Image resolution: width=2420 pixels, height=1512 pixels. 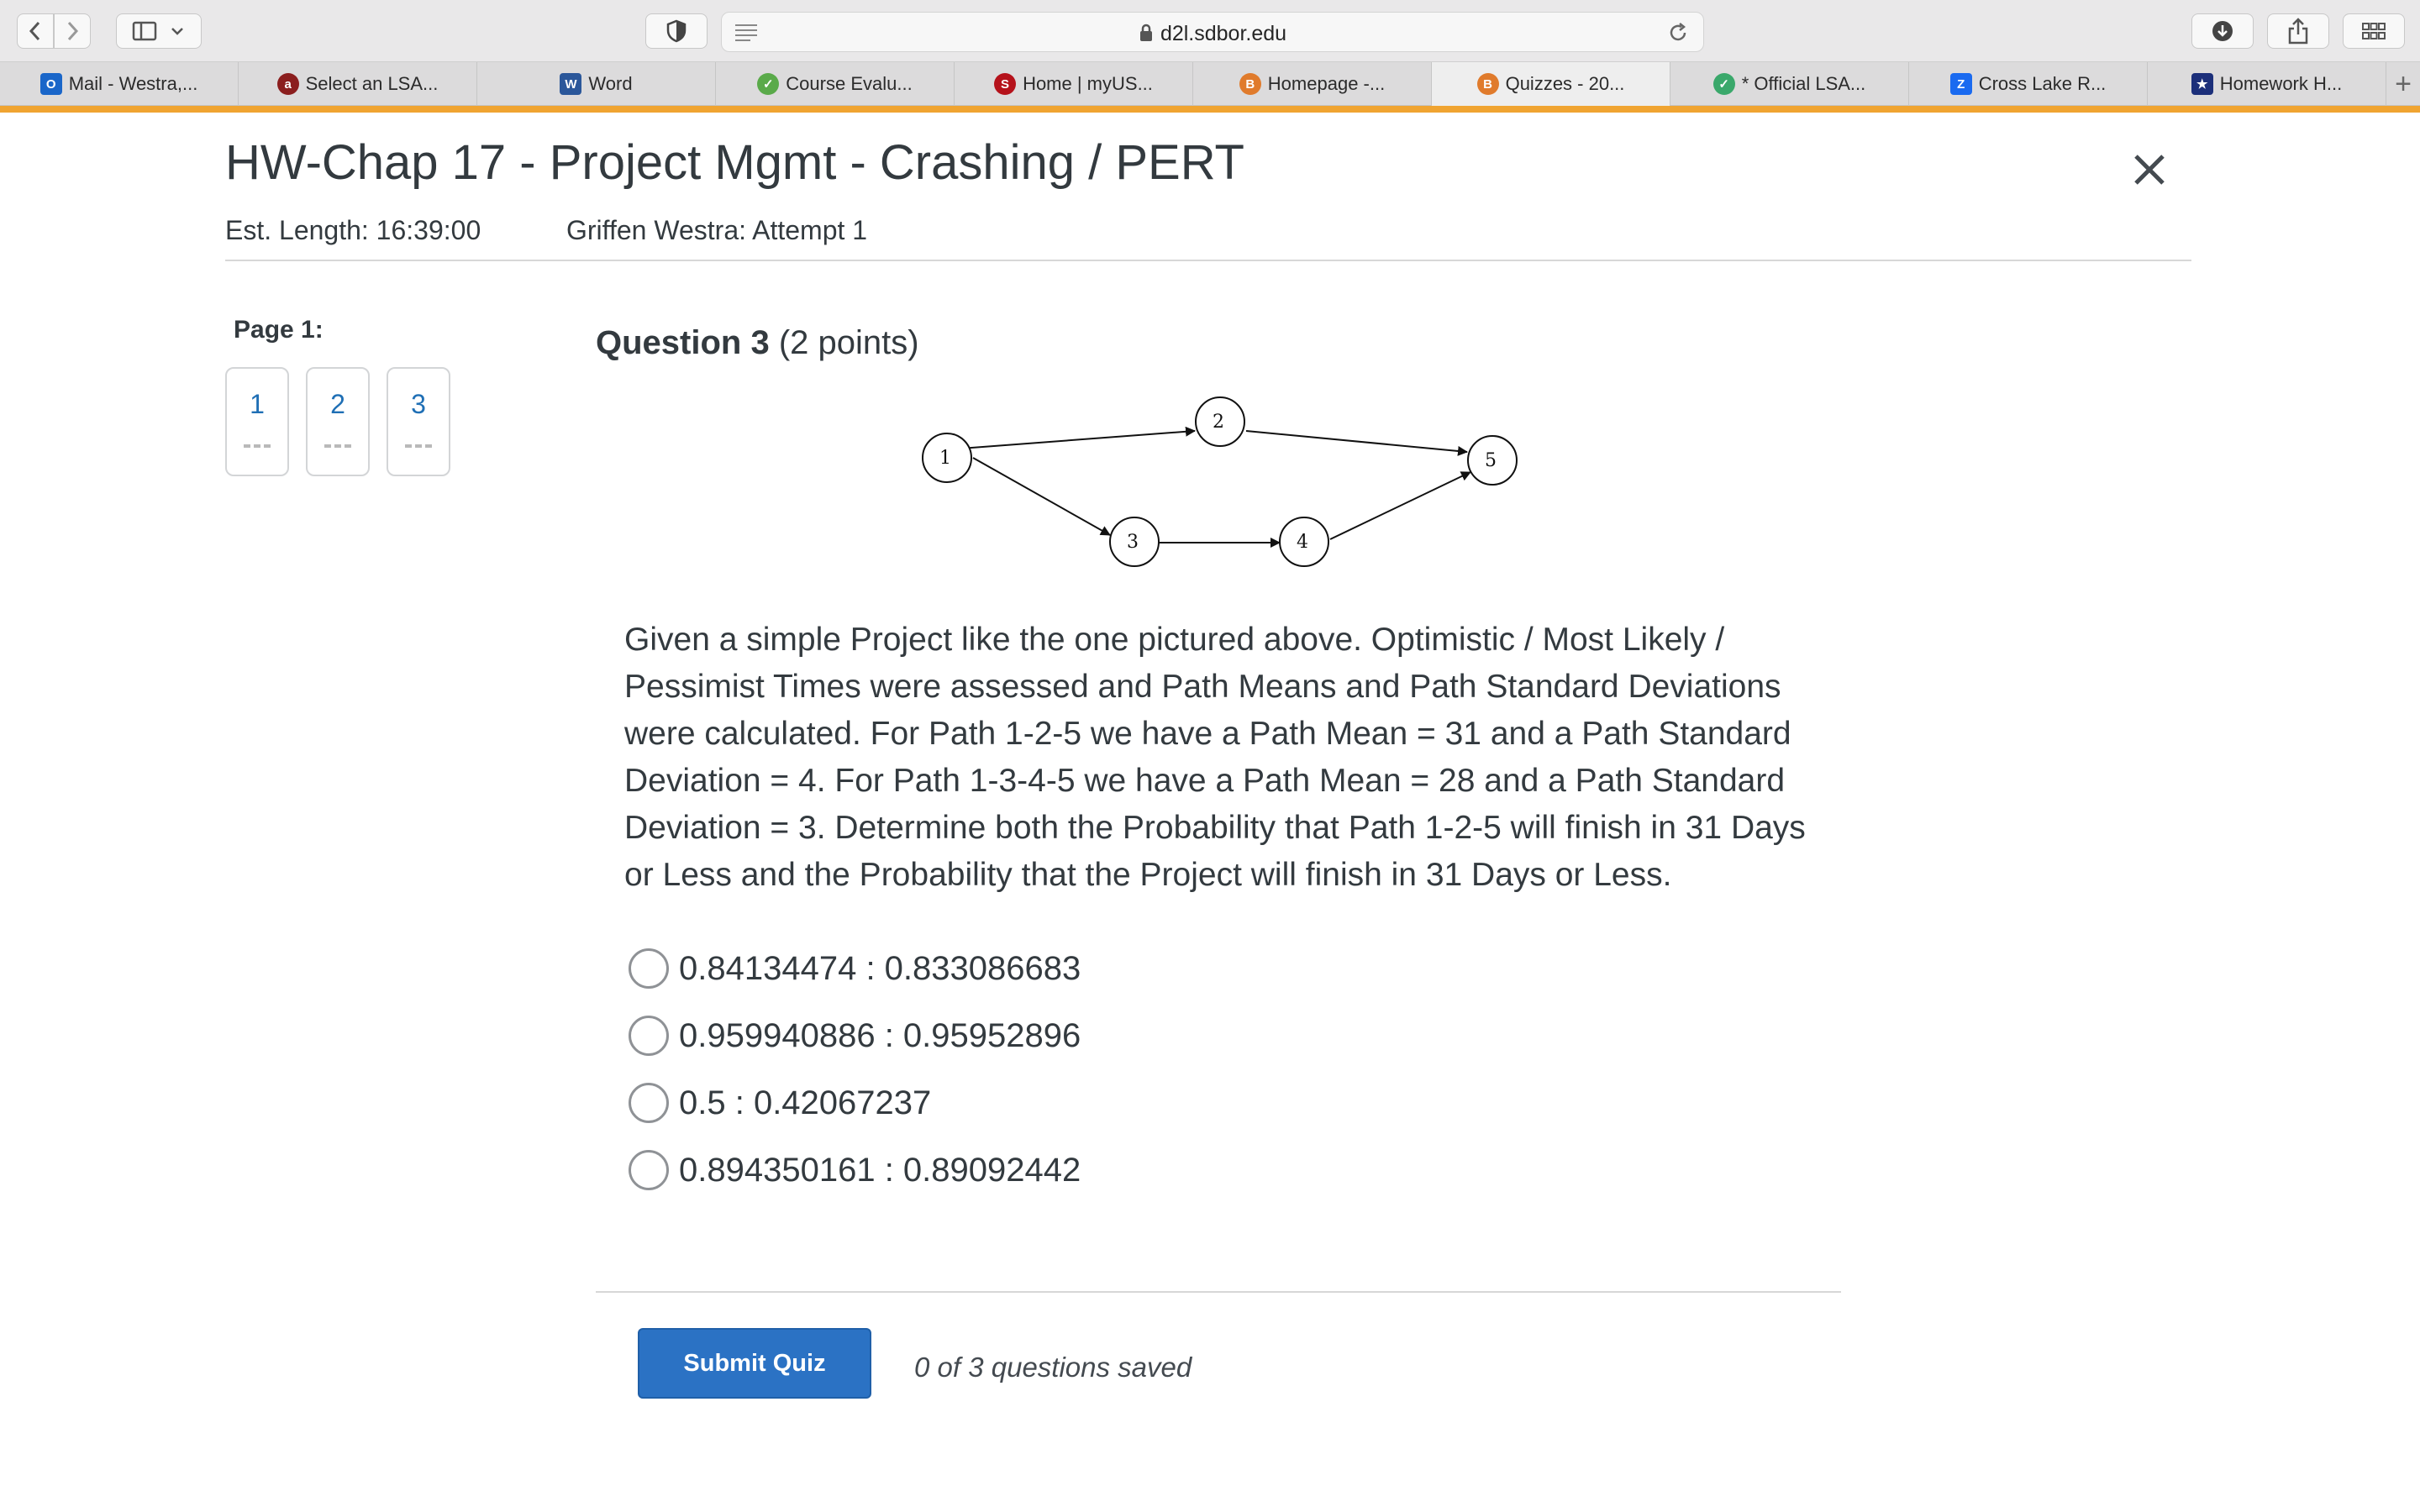 What do you see at coordinates (1133, 542) in the screenshot?
I see `node-3-label: 3` at bounding box center [1133, 542].